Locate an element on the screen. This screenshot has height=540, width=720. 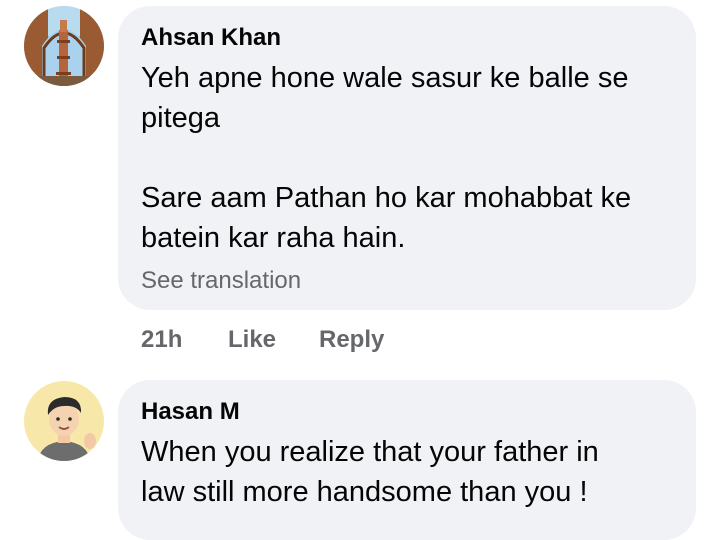
like-button: Like is located at coordinates (252, 340).